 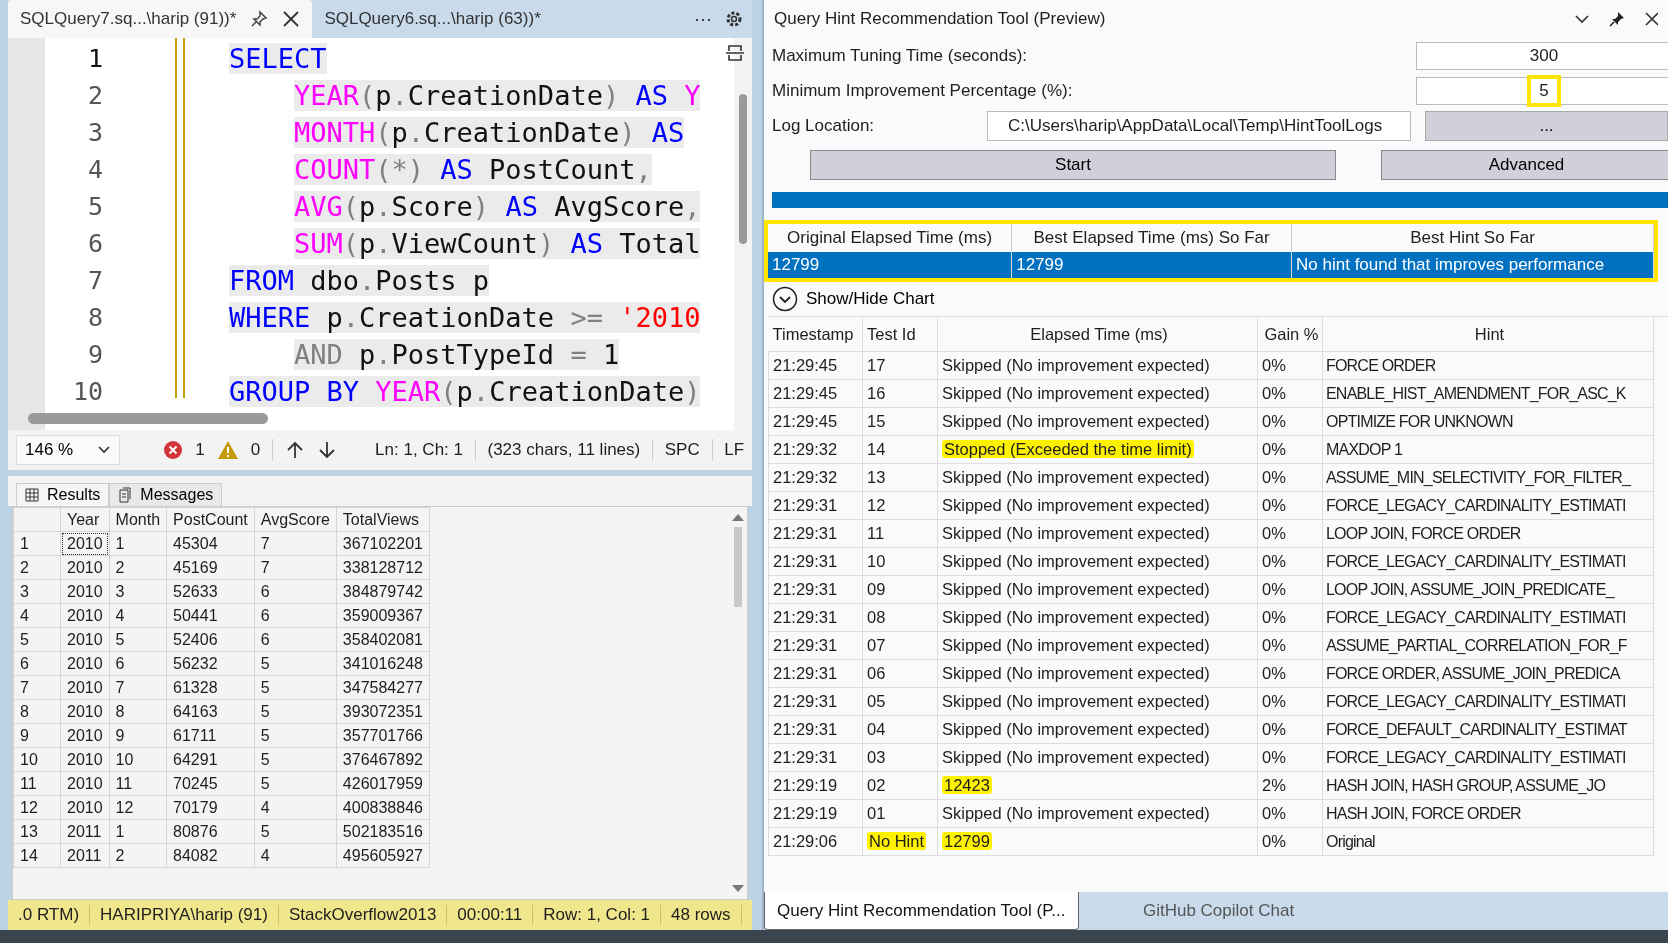 I want to click on line-number: 7, so click(x=94, y=281).